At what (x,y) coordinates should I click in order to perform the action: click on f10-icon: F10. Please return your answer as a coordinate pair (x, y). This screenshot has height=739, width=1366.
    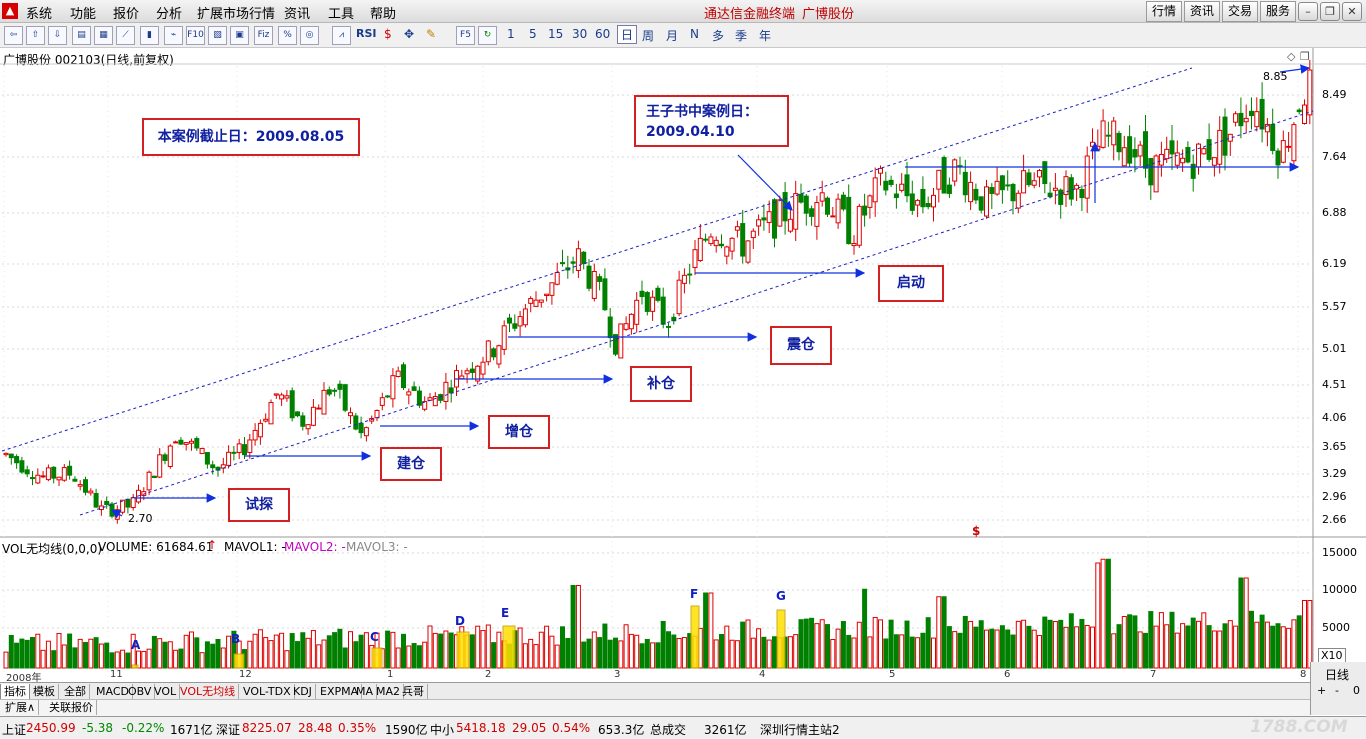
    Looking at the image, I should click on (195, 35).